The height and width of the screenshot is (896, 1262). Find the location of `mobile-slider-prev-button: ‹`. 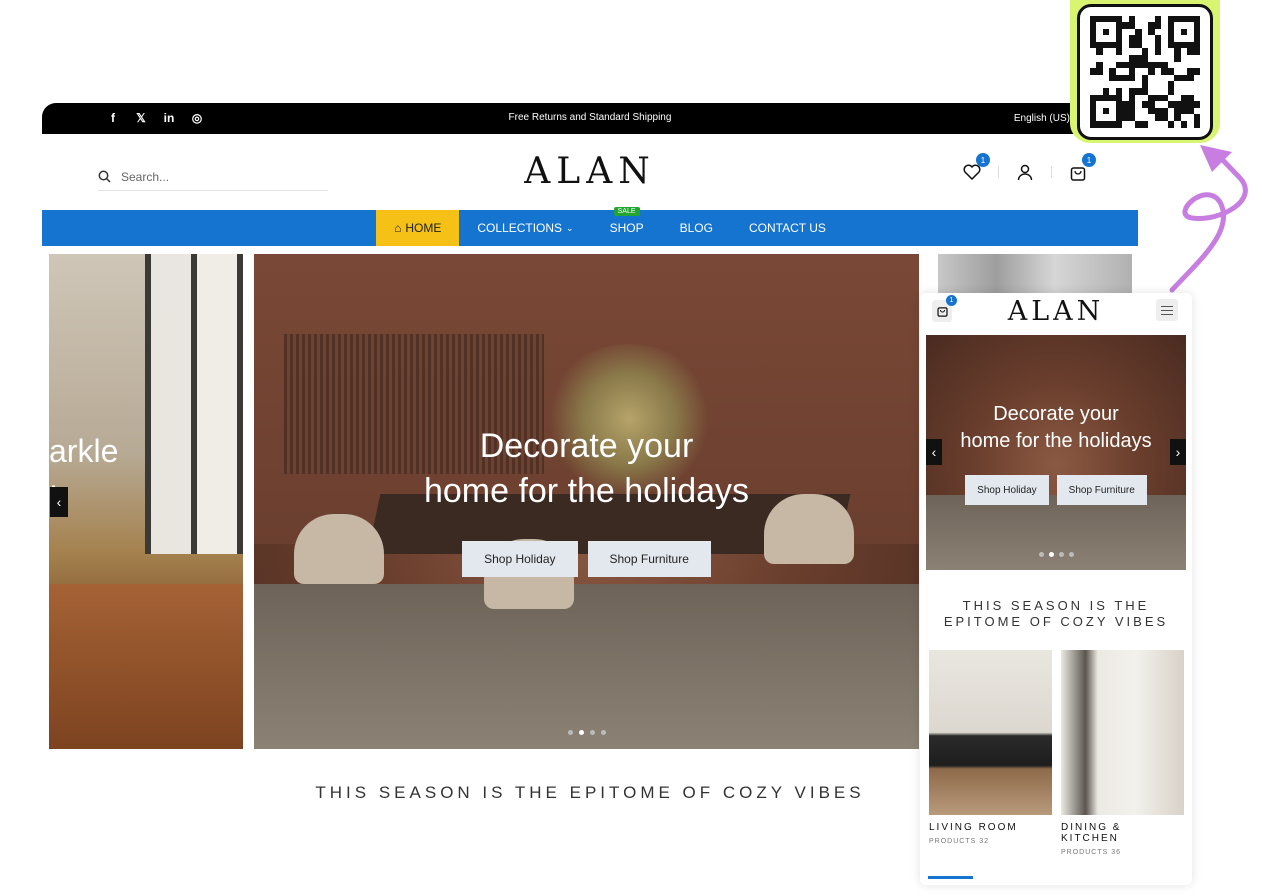

mobile-slider-prev-button: ‹ is located at coordinates (934, 452).